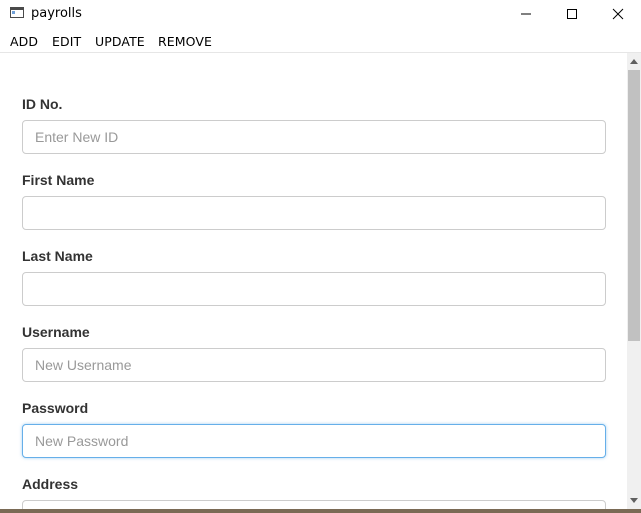 This screenshot has height=513, width=641. What do you see at coordinates (634, 205) in the screenshot?
I see `scroll-thumb` at bounding box center [634, 205].